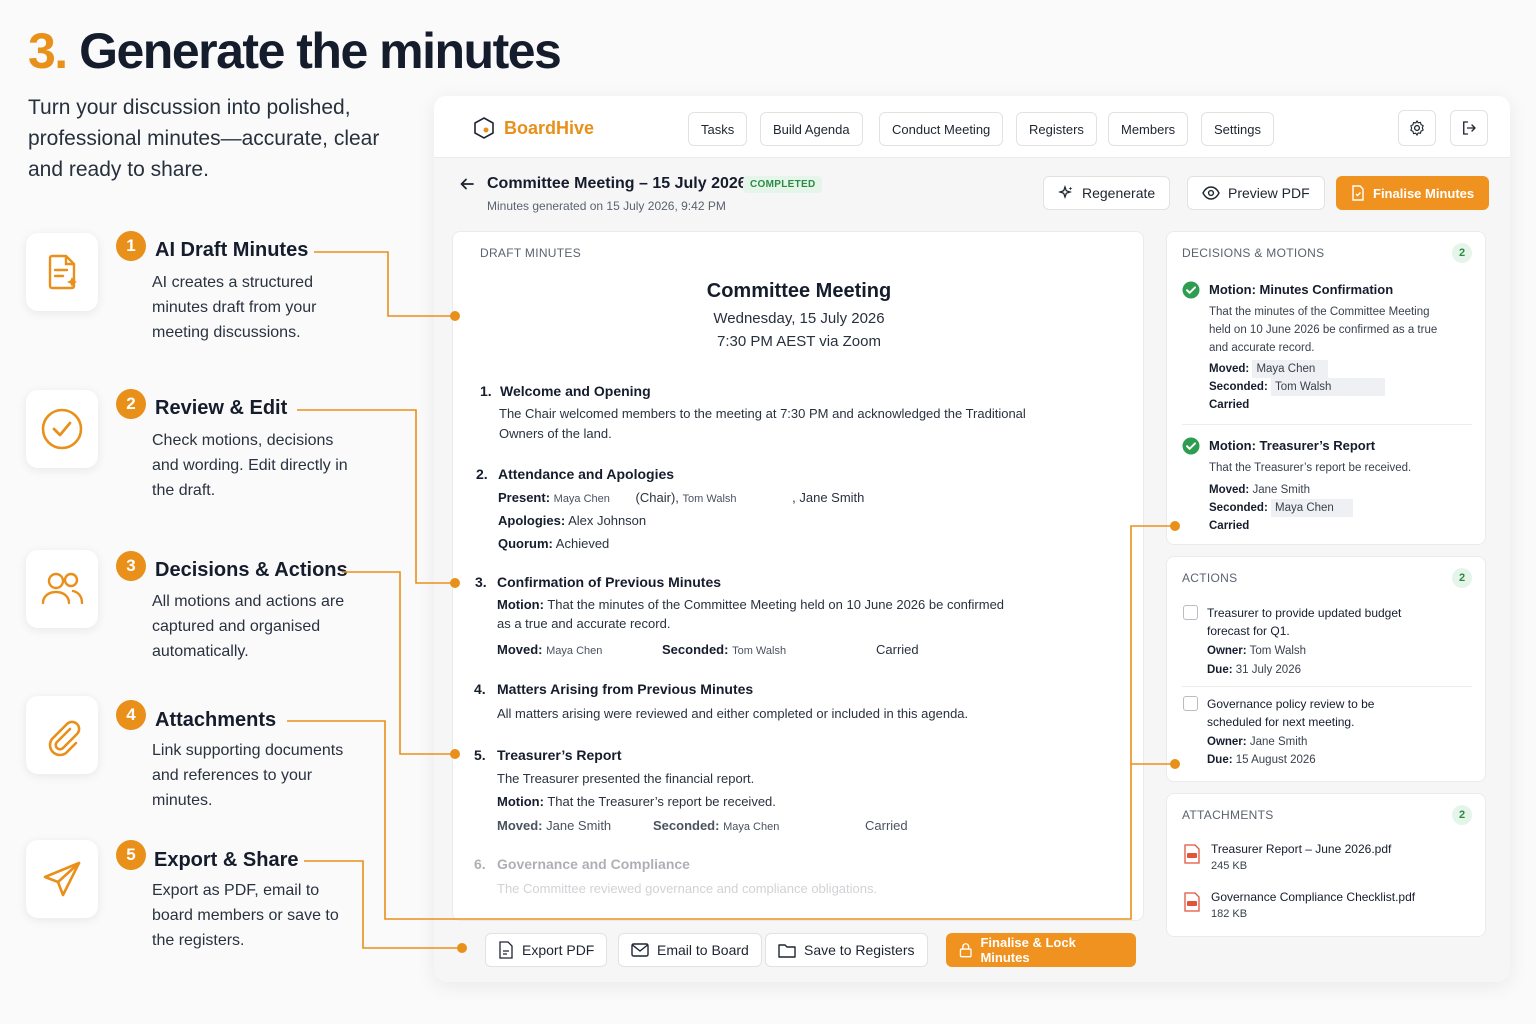  Describe the element at coordinates (941, 129) in the screenshot. I see `nav-conduct-meeting: Conduct Meeting` at that location.